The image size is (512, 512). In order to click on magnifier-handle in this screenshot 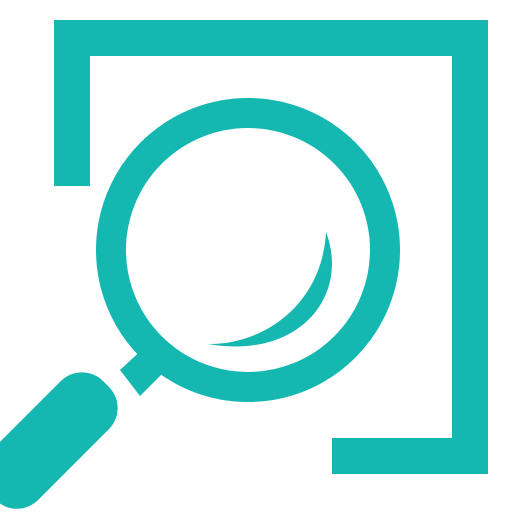, I will do `click(59, 440)`.